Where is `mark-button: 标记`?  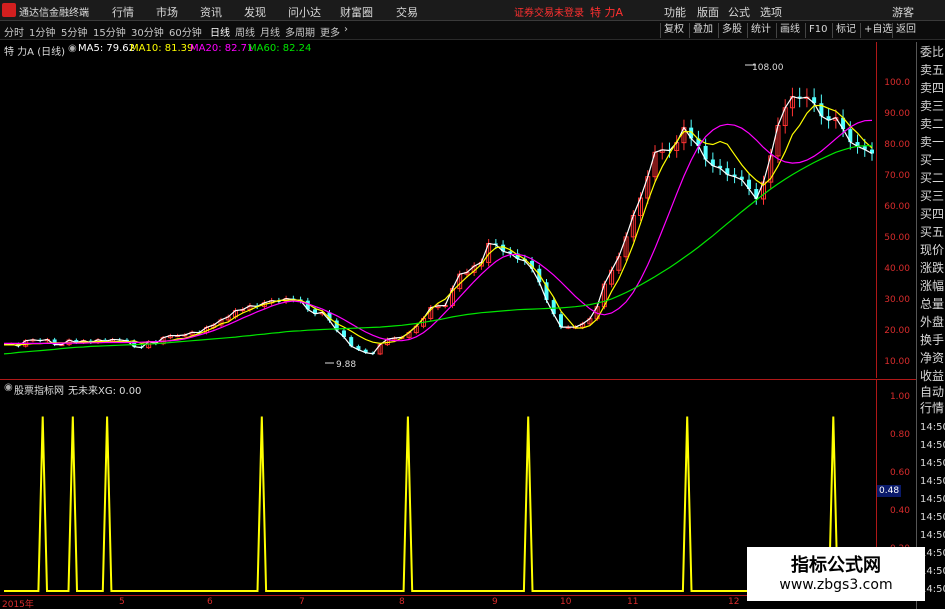 mark-button: 标记 is located at coordinates (845, 30).